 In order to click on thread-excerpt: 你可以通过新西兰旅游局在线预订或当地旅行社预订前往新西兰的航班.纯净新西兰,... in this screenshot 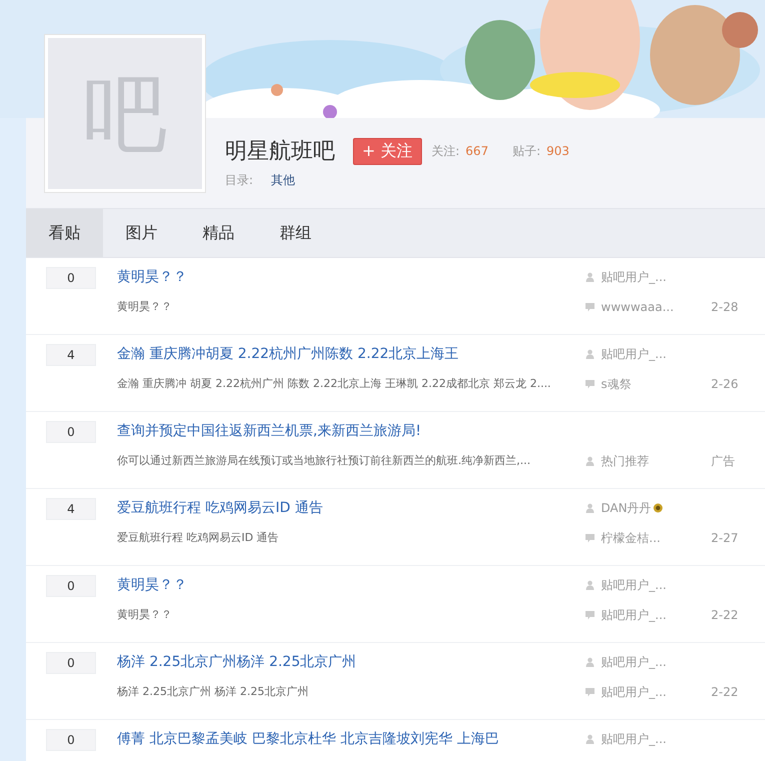, I will do `click(323, 461)`.